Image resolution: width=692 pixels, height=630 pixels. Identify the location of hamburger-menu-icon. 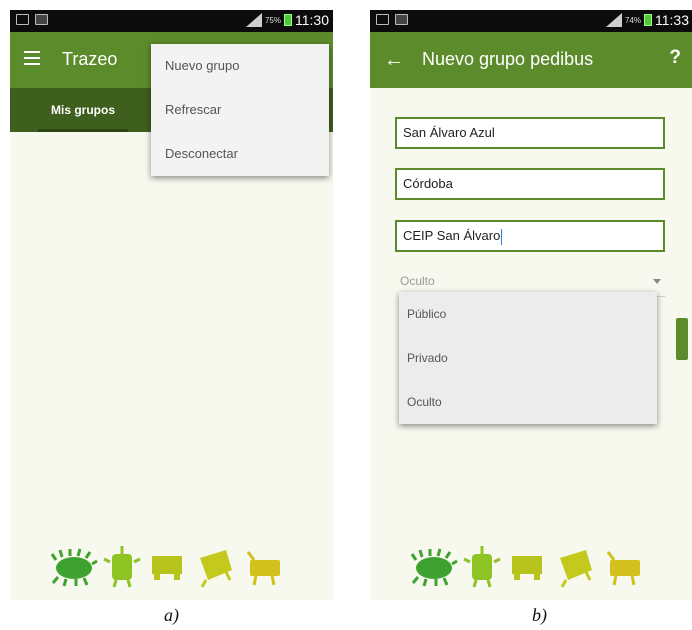
(32, 60).